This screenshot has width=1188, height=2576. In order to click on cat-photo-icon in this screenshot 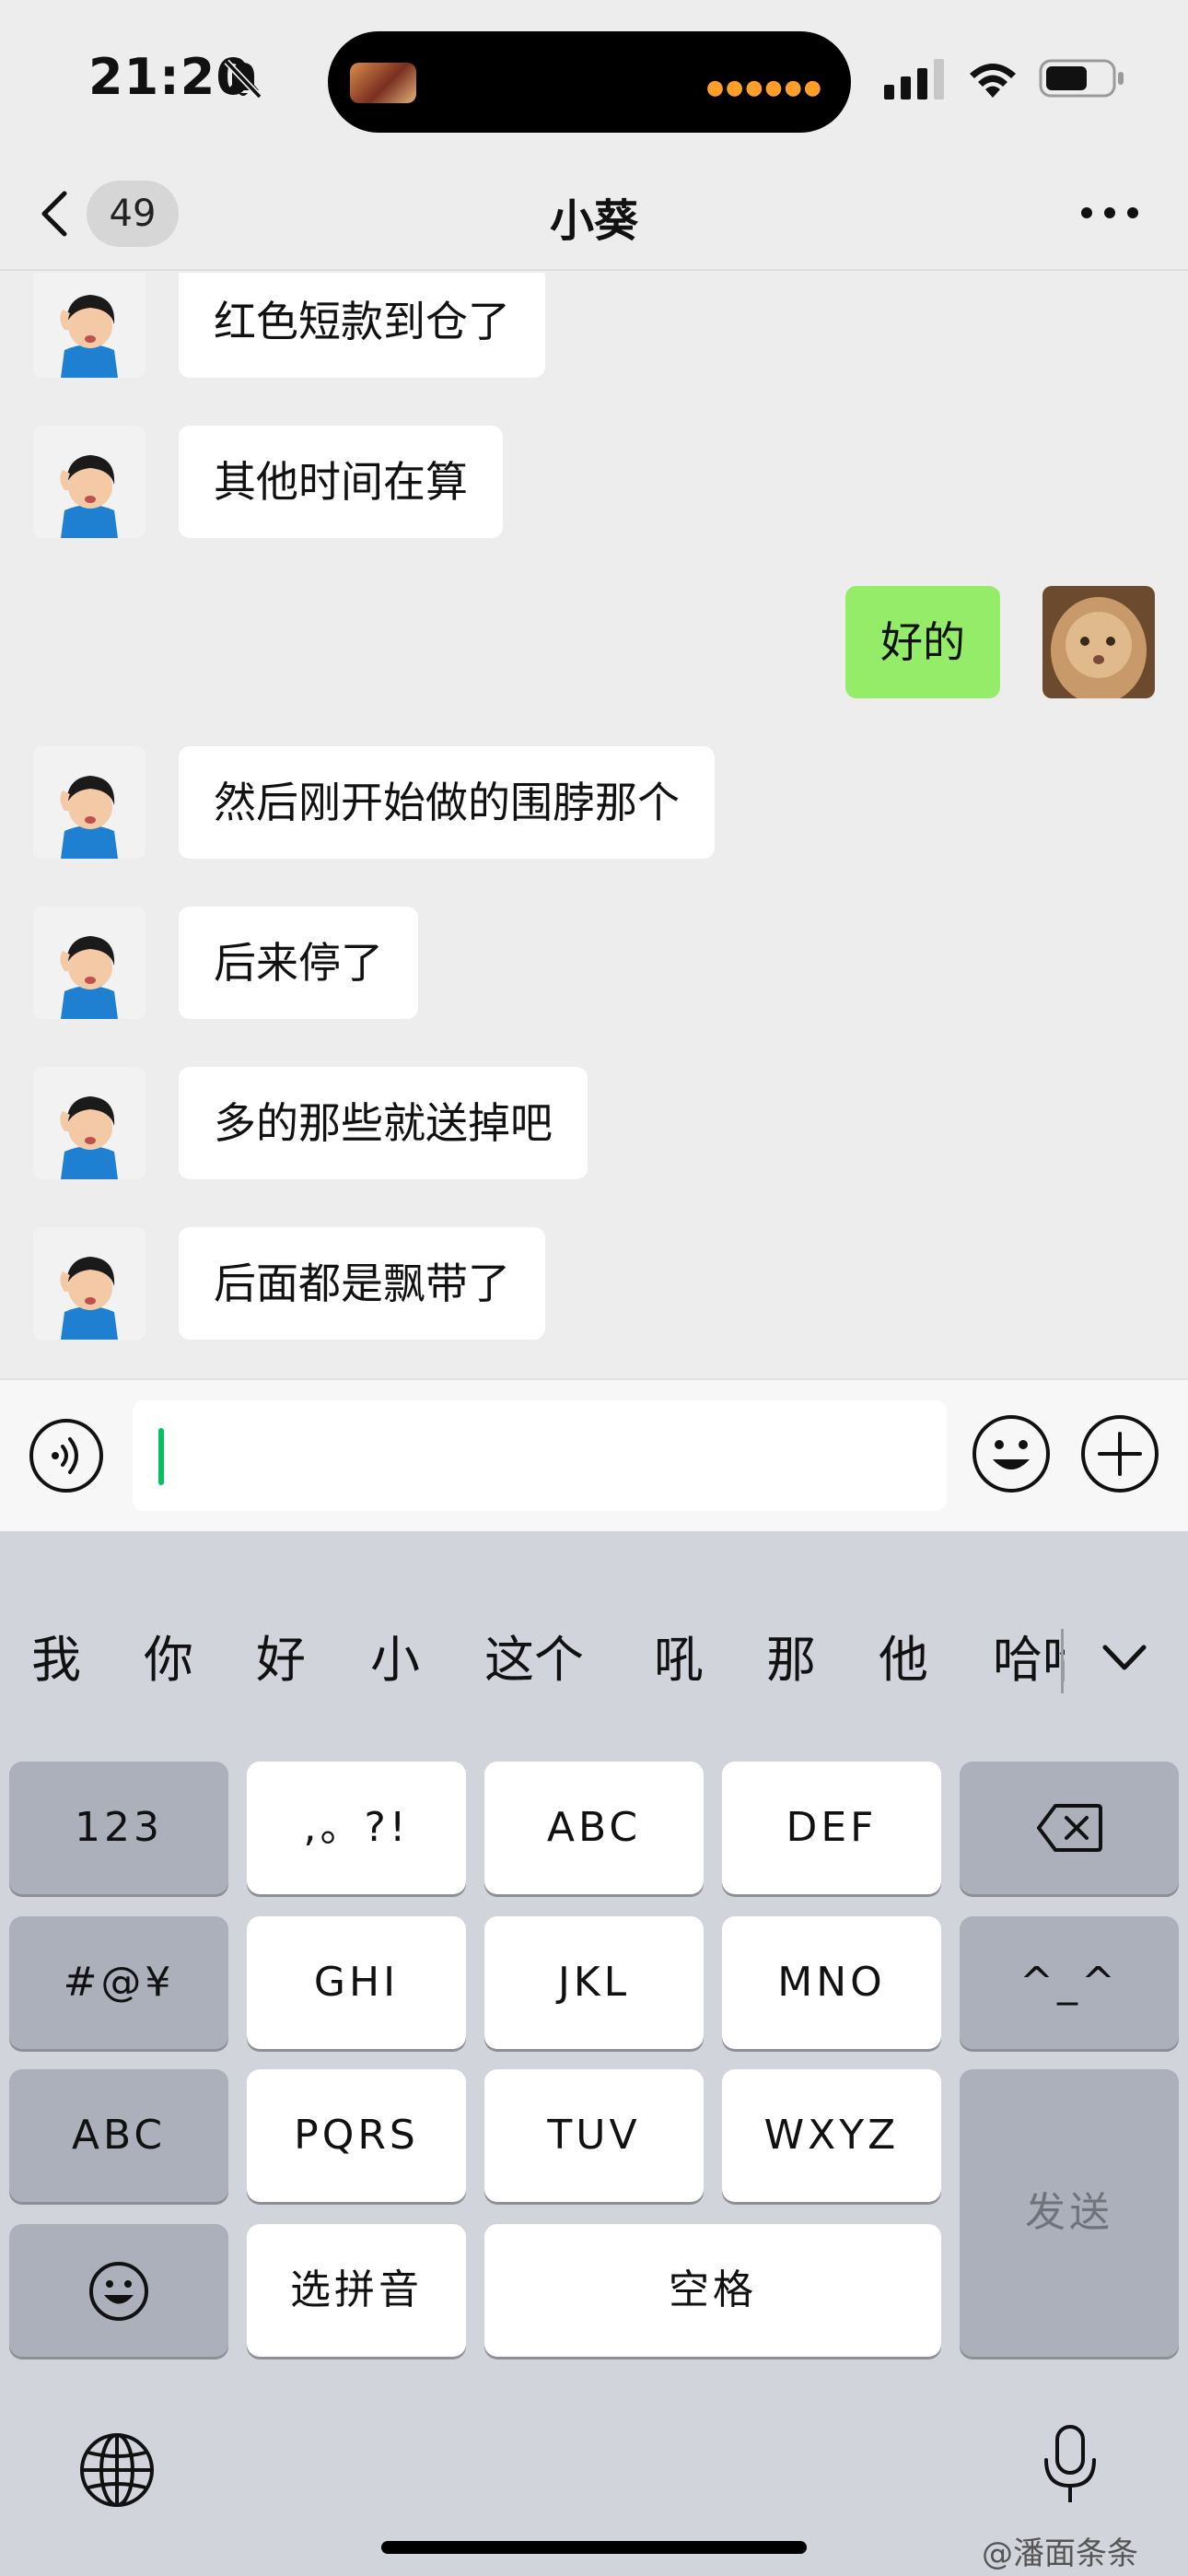, I will do `click(1098, 642)`.